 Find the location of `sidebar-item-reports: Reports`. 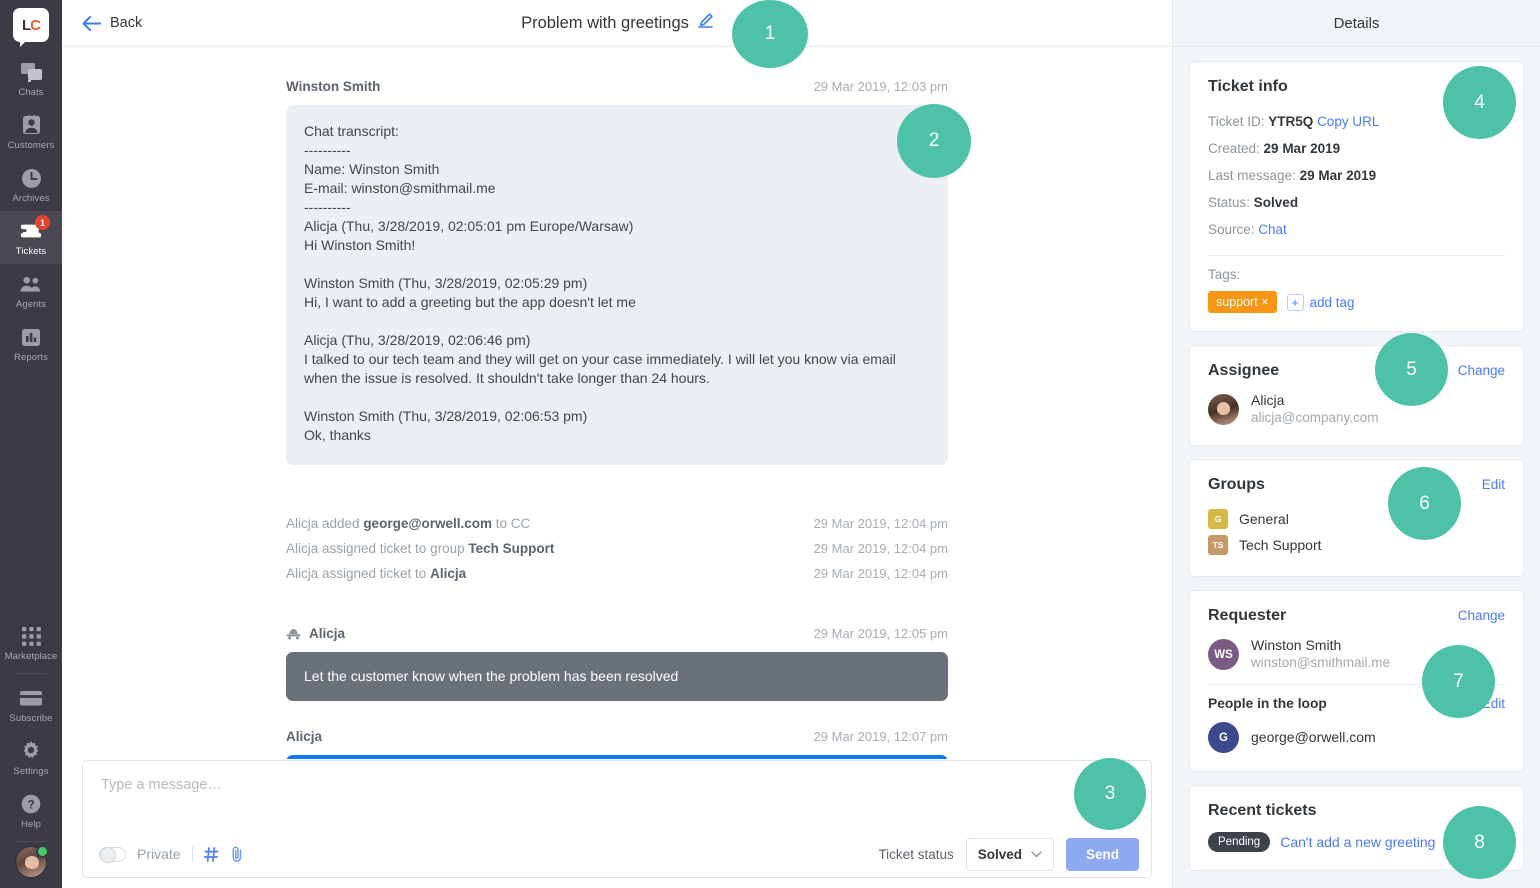

sidebar-item-reports: Reports is located at coordinates (31, 343).